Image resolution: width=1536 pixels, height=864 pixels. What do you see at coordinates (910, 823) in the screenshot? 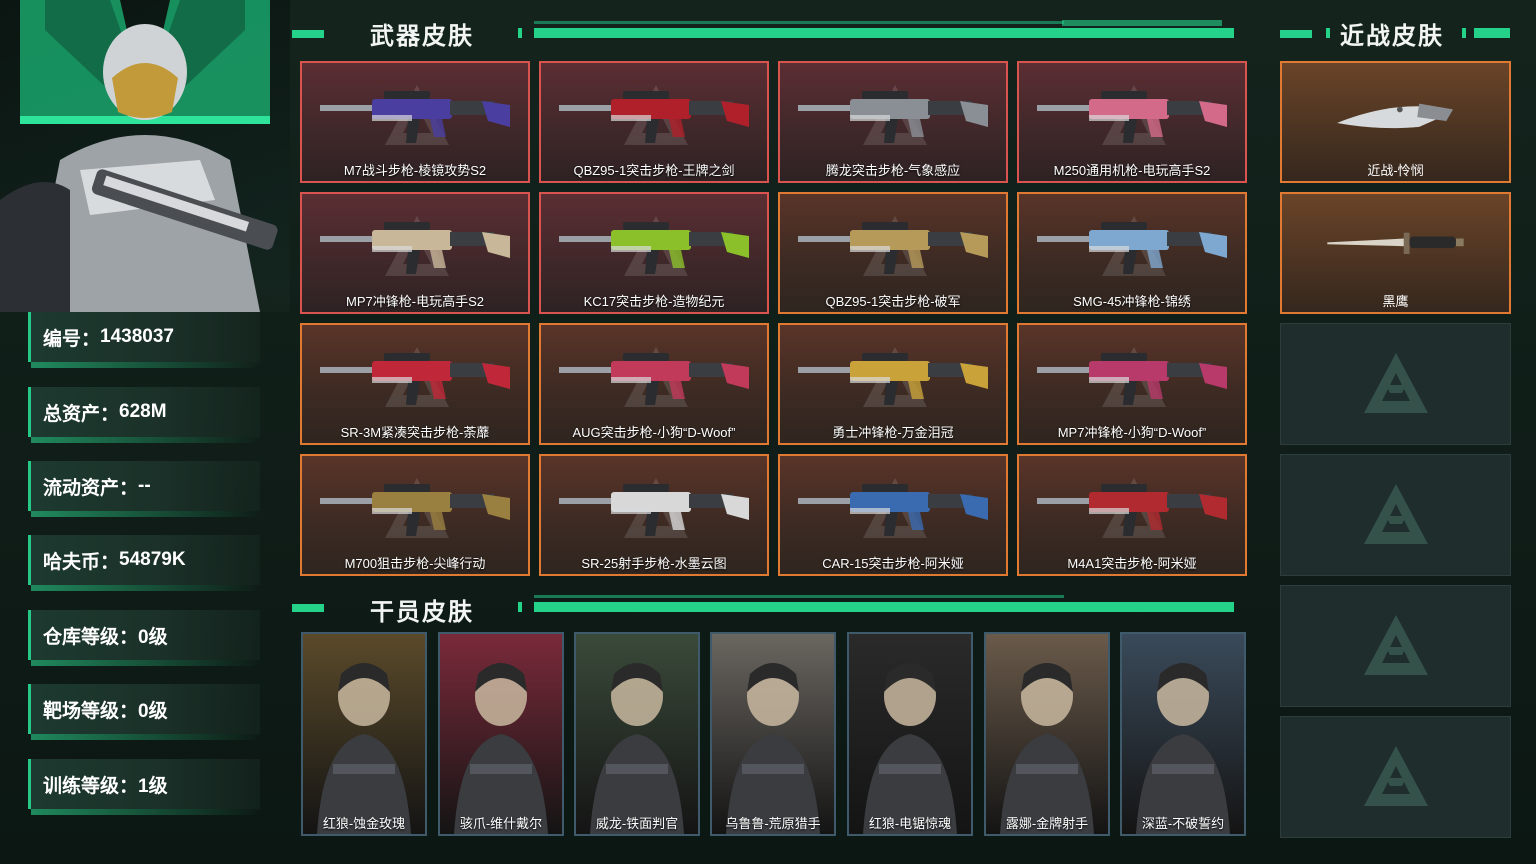
I see `operator-name: 红狼-电锯惊魂` at bounding box center [910, 823].